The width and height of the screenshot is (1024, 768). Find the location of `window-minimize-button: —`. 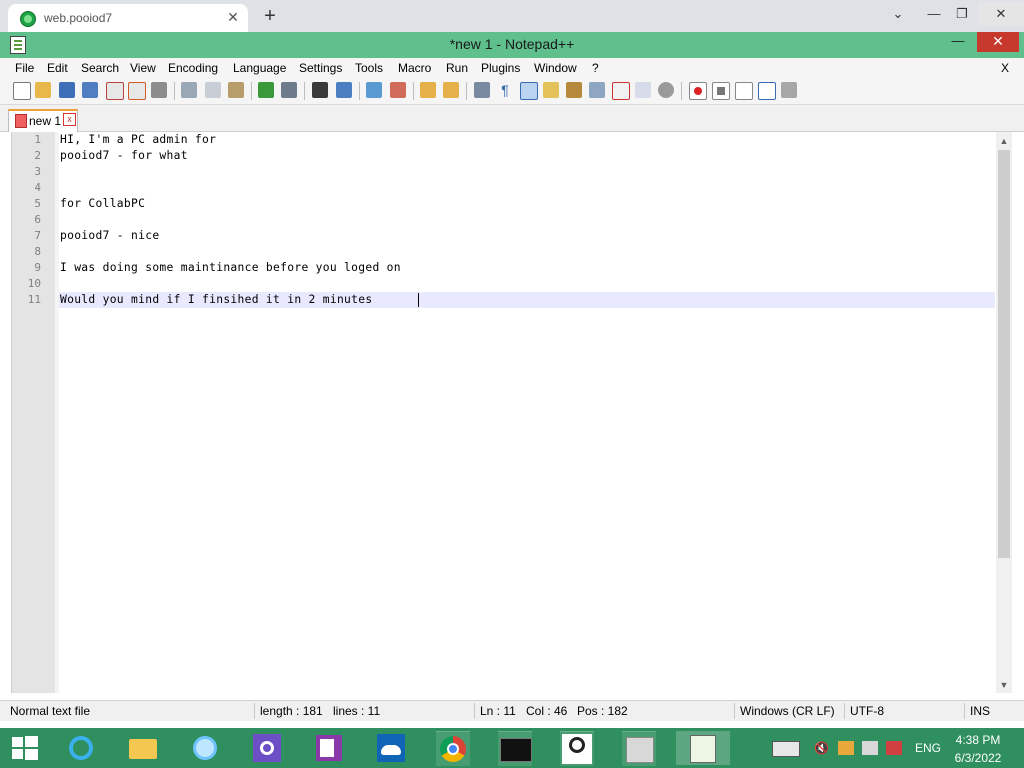

window-minimize-button: — is located at coordinates (958, 42).